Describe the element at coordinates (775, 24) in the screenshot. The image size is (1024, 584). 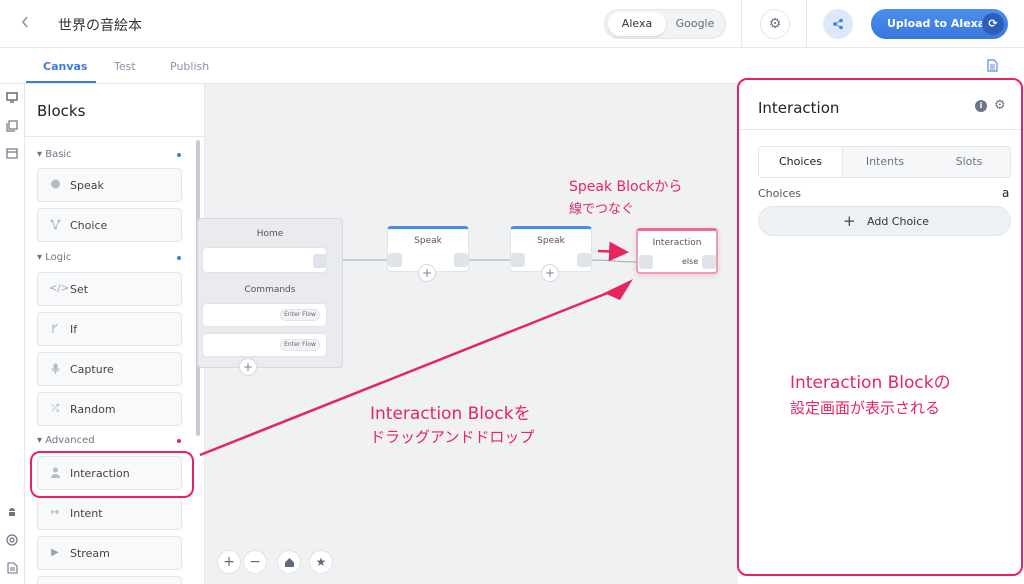
I see `settings-button: ⚙` at that location.